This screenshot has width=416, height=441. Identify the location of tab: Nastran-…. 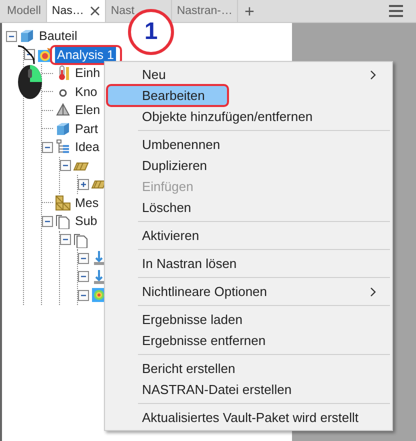
(205, 11).